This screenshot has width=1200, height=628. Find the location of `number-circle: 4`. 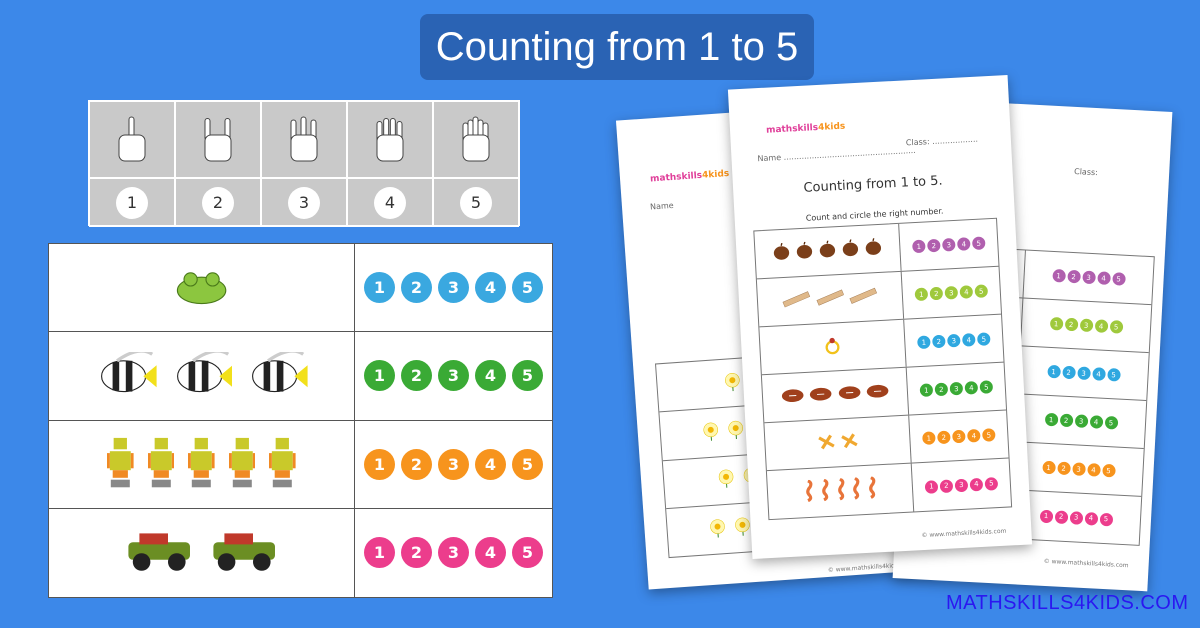

number-circle: 4 is located at coordinates (390, 202).